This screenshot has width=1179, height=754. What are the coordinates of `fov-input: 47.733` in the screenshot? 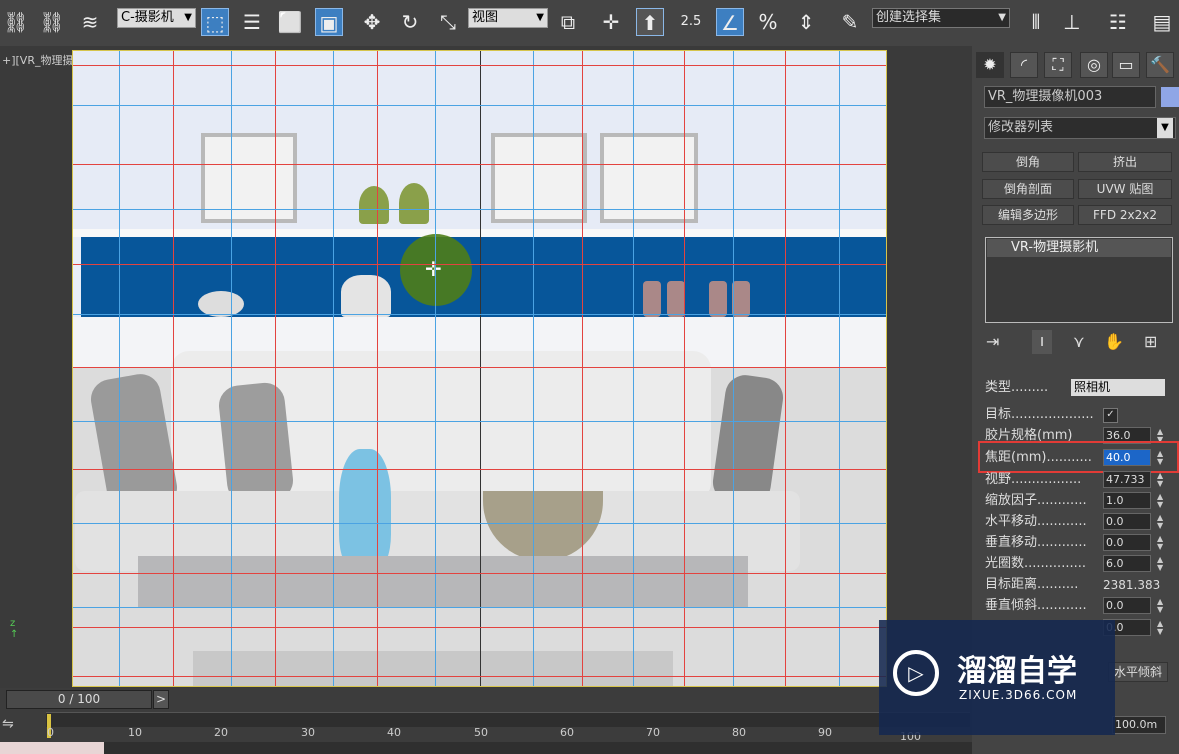 It's located at (1127, 479).